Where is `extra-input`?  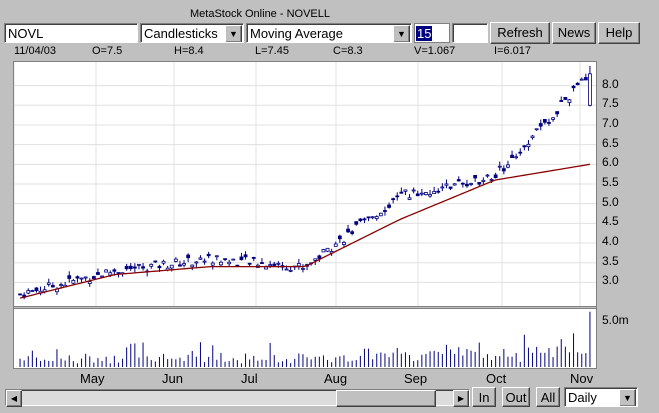 extra-input is located at coordinates (470, 33).